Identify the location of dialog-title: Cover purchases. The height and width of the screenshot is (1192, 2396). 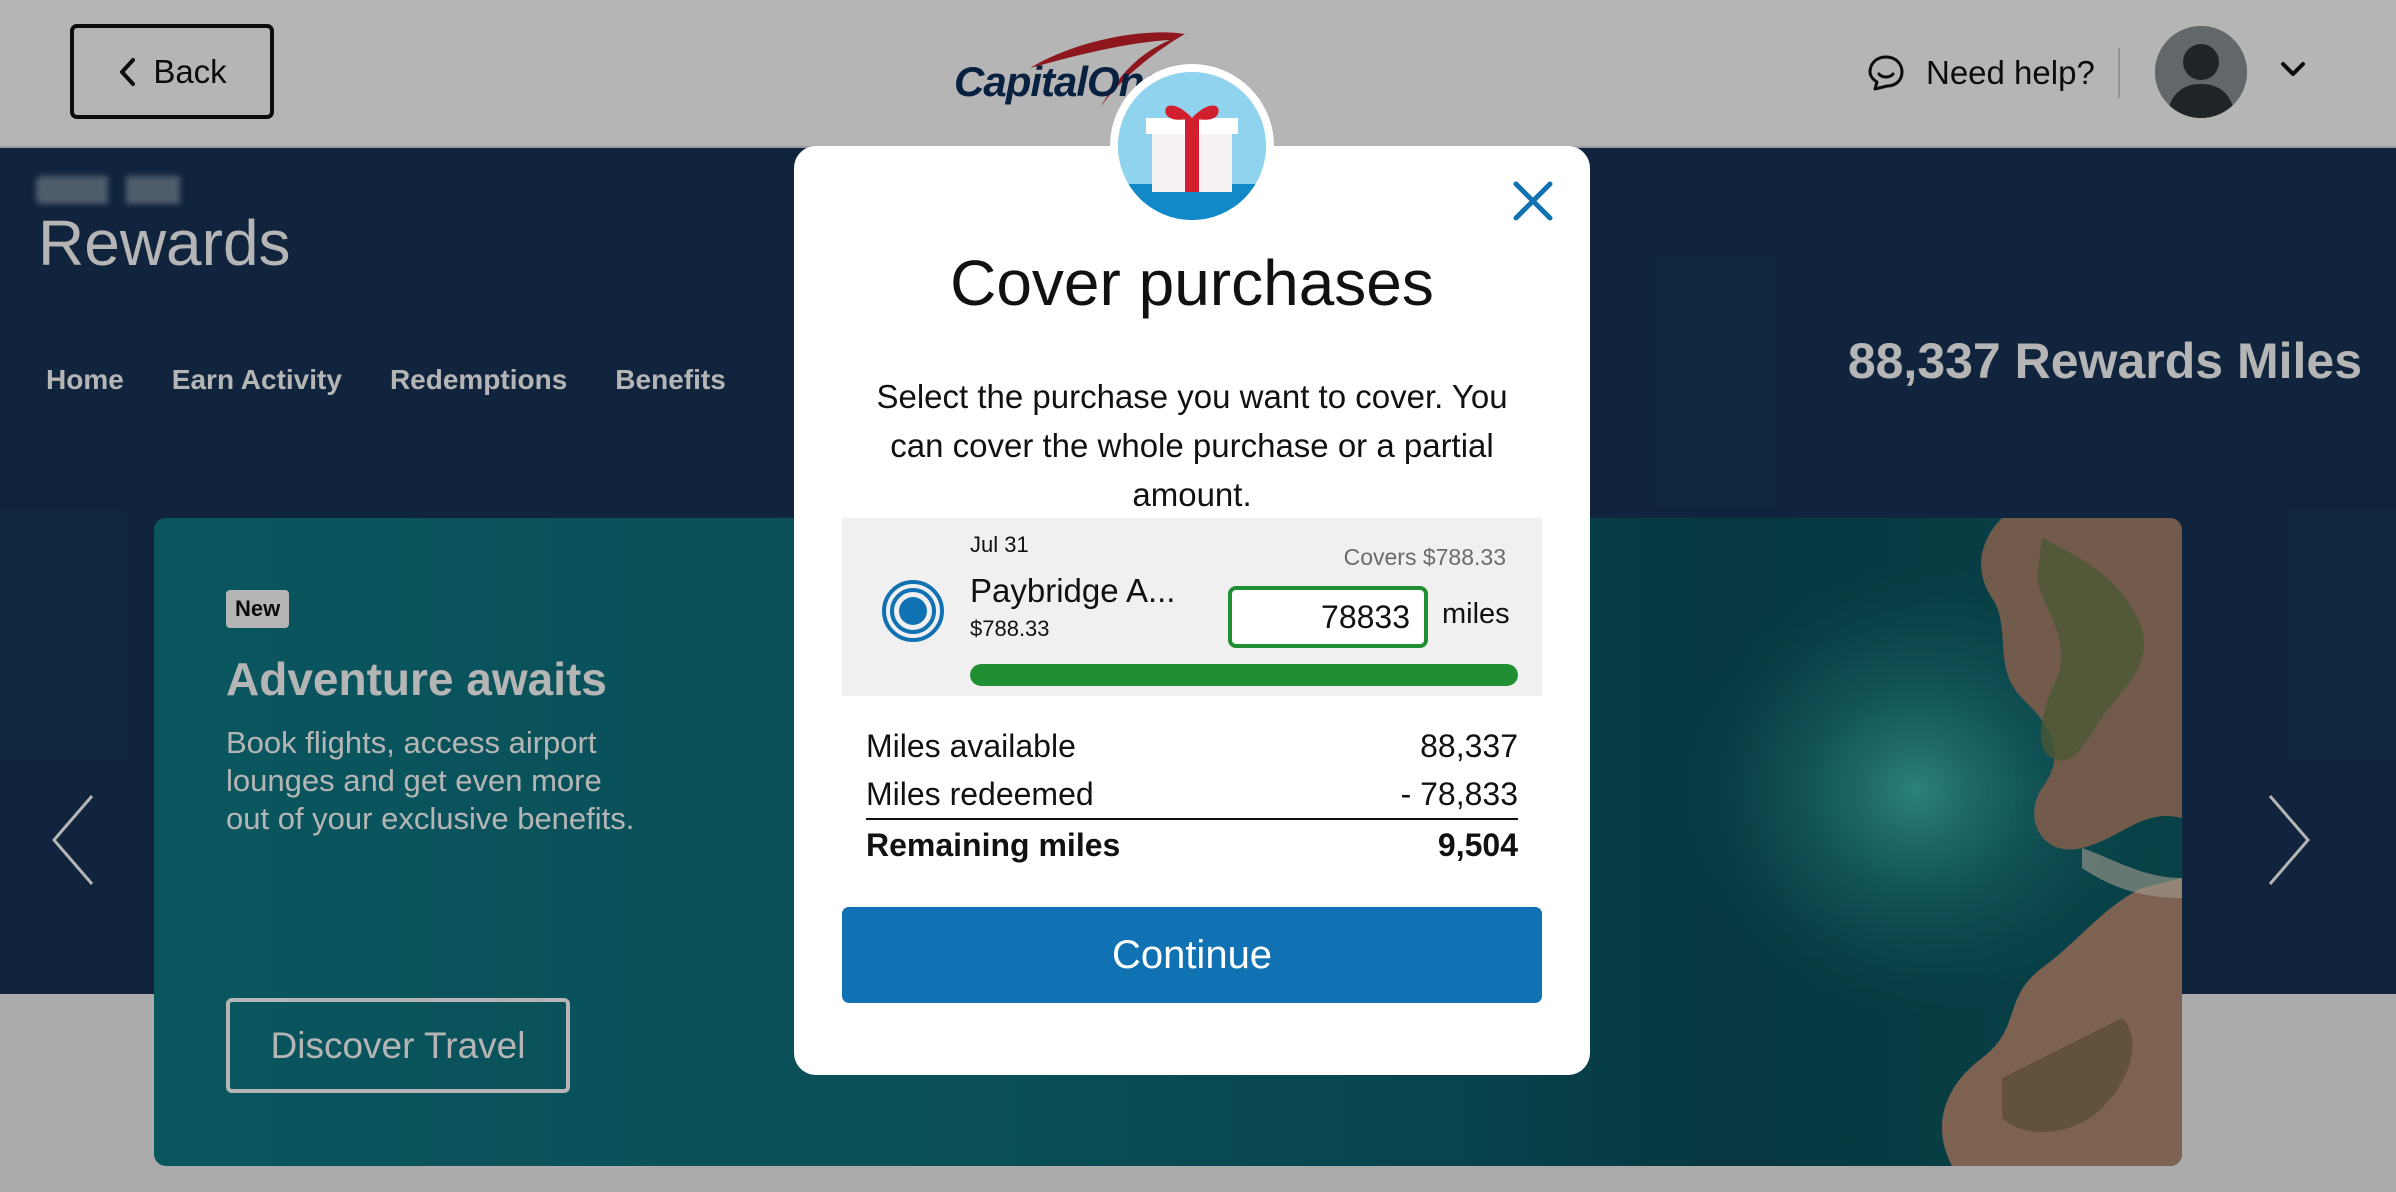
(1192, 283).